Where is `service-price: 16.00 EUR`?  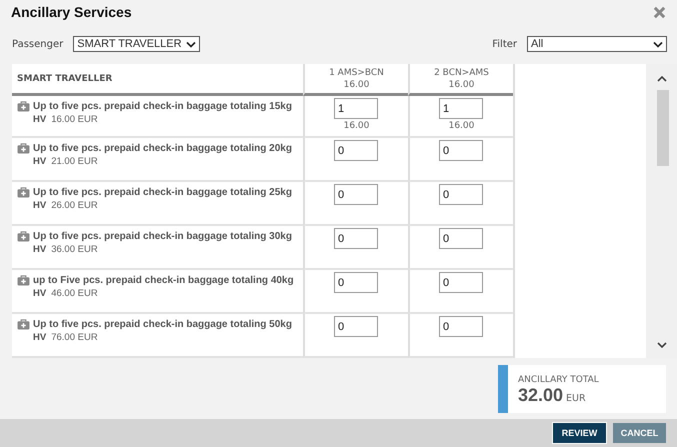 service-price: 16.00 EUR is located at coordinates (74, 119).